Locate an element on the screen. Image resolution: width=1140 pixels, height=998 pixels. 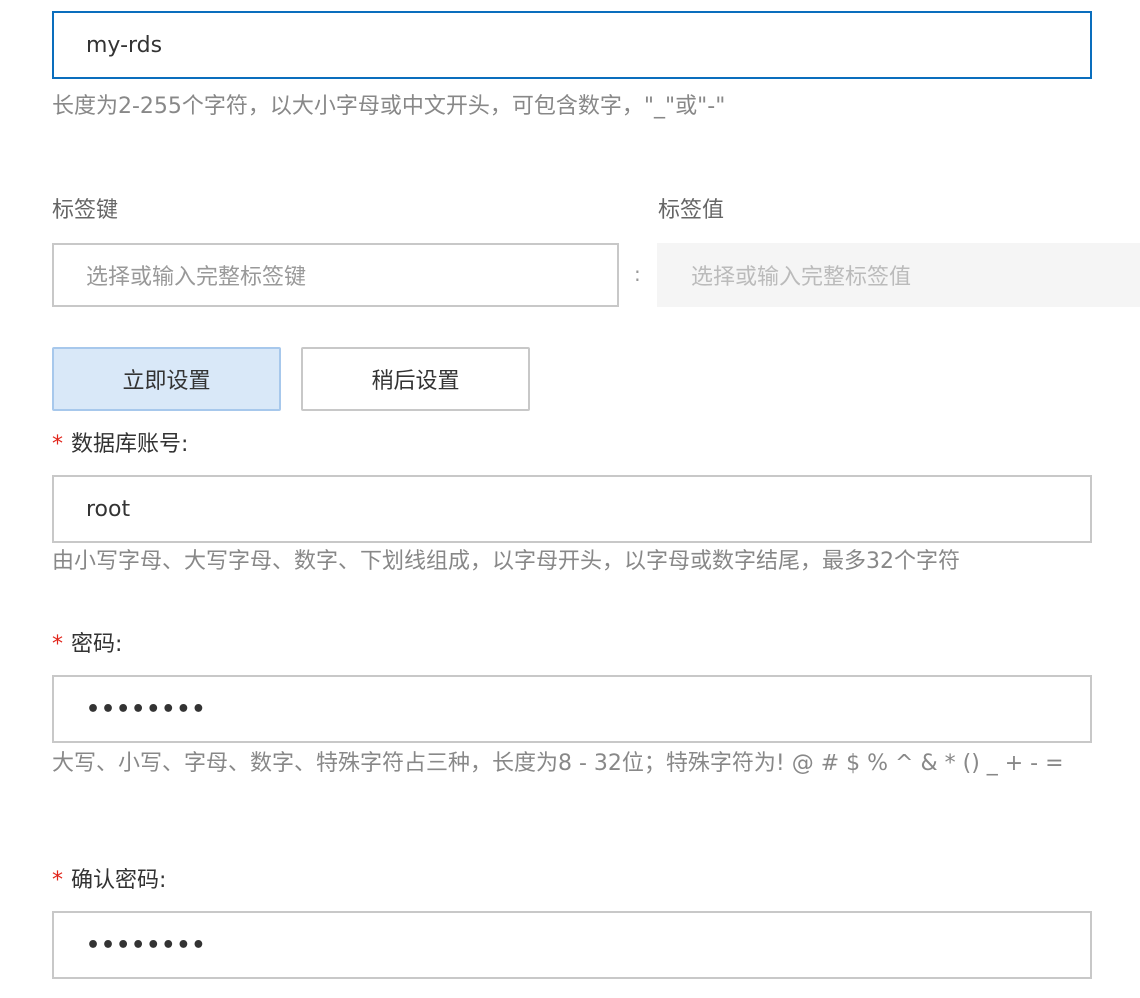
set-later-label: 稍后设置 is located at coordinates (415, 381).